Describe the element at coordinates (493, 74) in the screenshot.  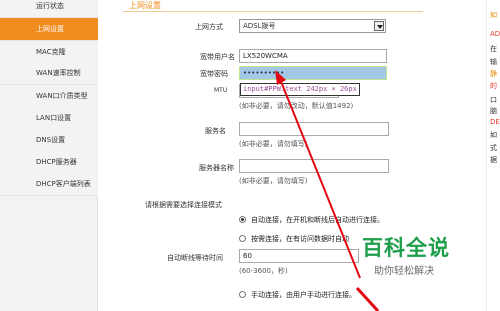
I see `help-line: 静` at that location.